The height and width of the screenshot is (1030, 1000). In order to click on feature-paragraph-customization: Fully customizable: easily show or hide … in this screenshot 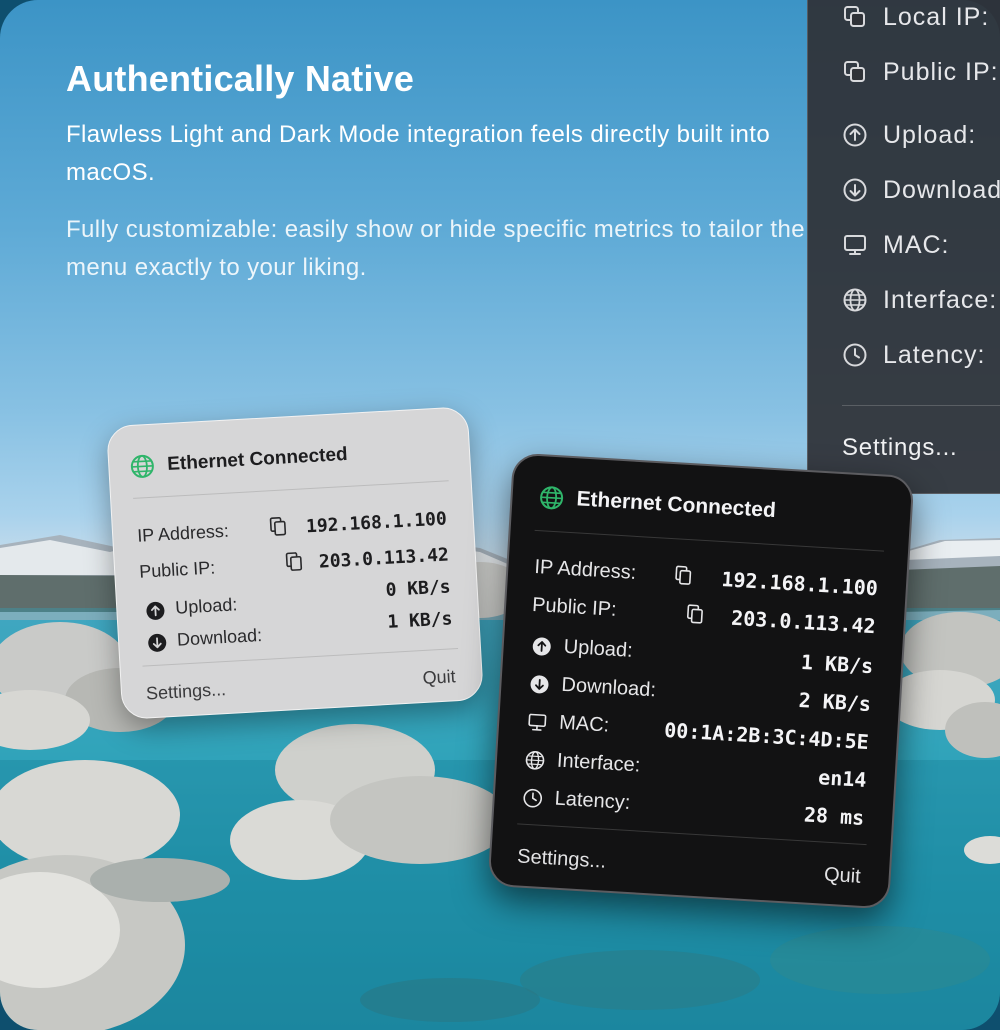, I will do `click(435, 248)`.